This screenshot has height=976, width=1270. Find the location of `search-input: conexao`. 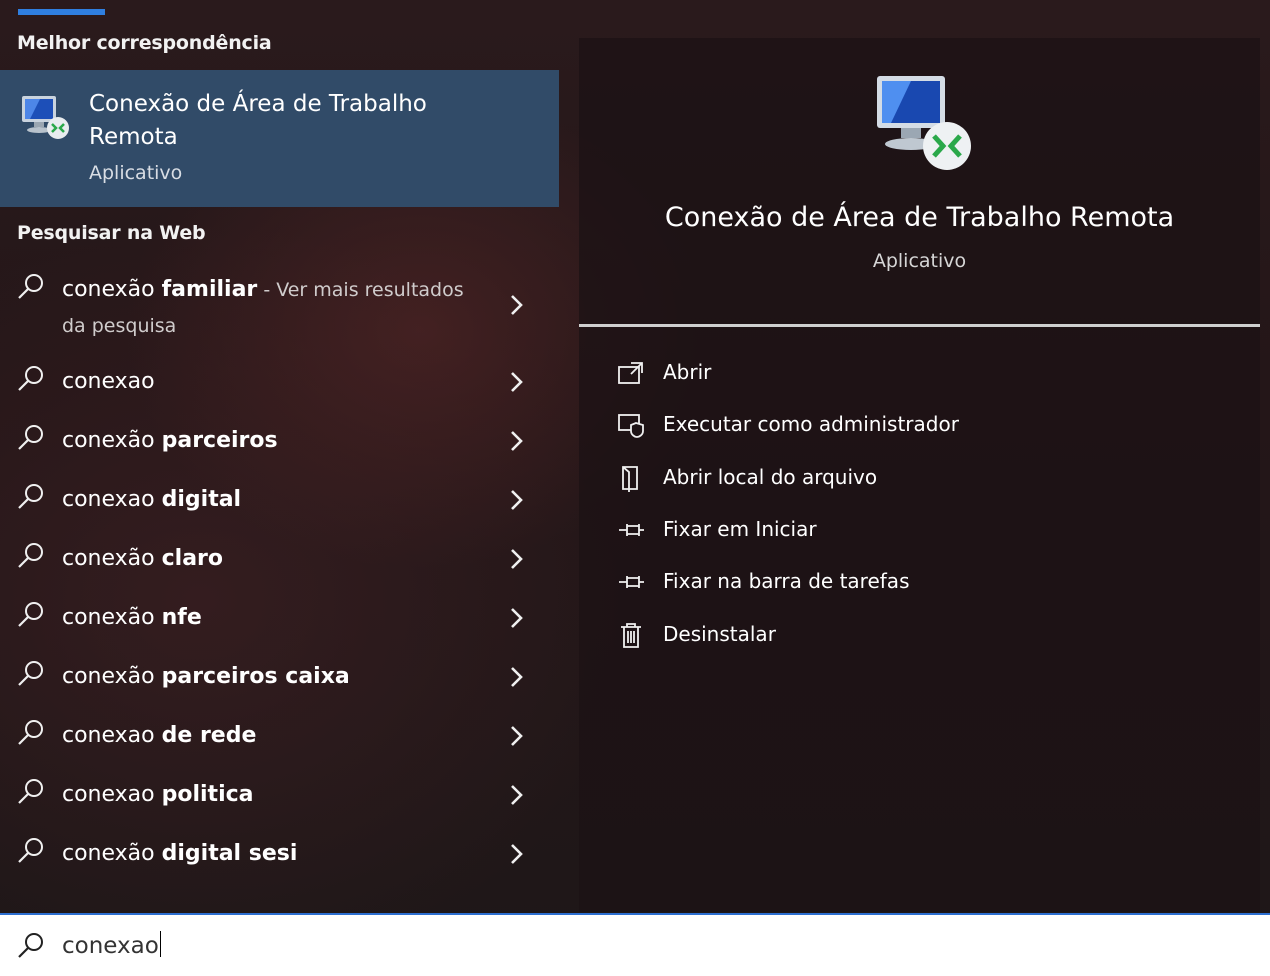

search-input: conexao is located at coordinates (111, 945).